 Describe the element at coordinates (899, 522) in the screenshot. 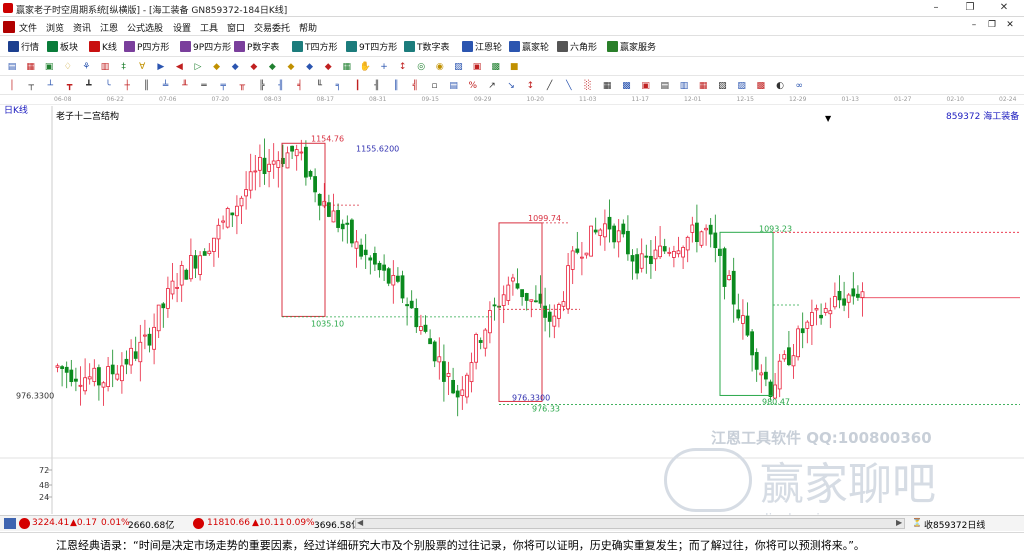

I see `scroll-right-icon: ▶` at that location.